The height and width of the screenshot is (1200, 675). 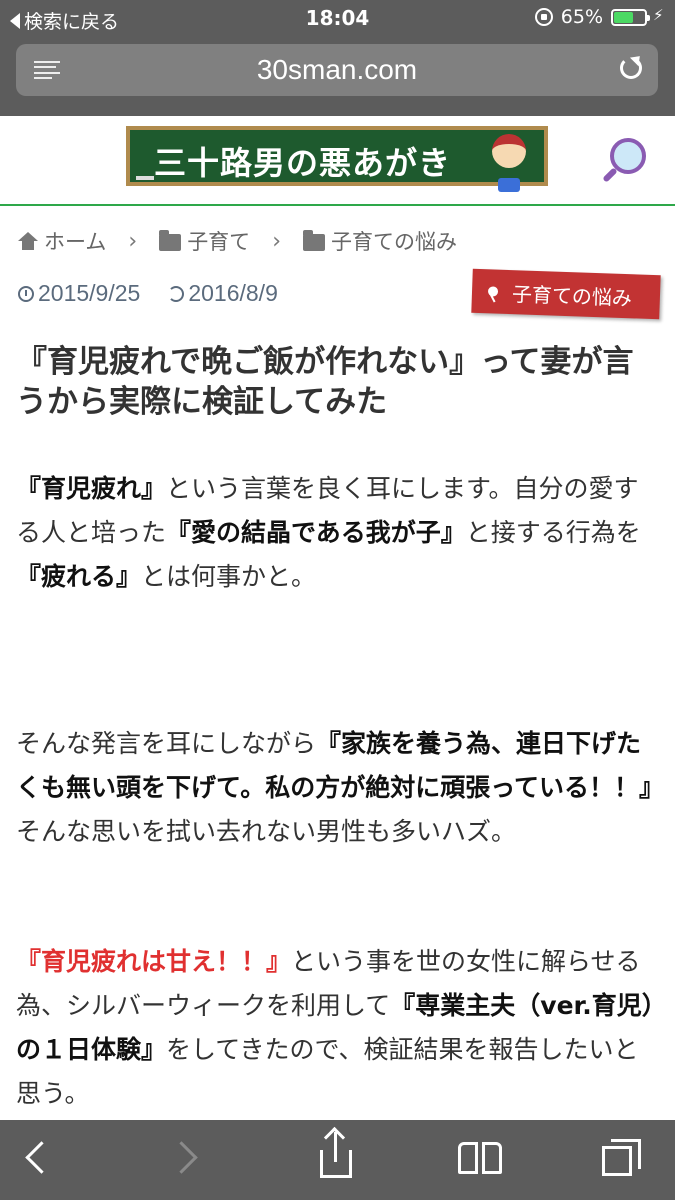 I want to click on browser-chrome-top: 検索に戻る 18:04 65% 30sman.com, so click(x=337, y=58).